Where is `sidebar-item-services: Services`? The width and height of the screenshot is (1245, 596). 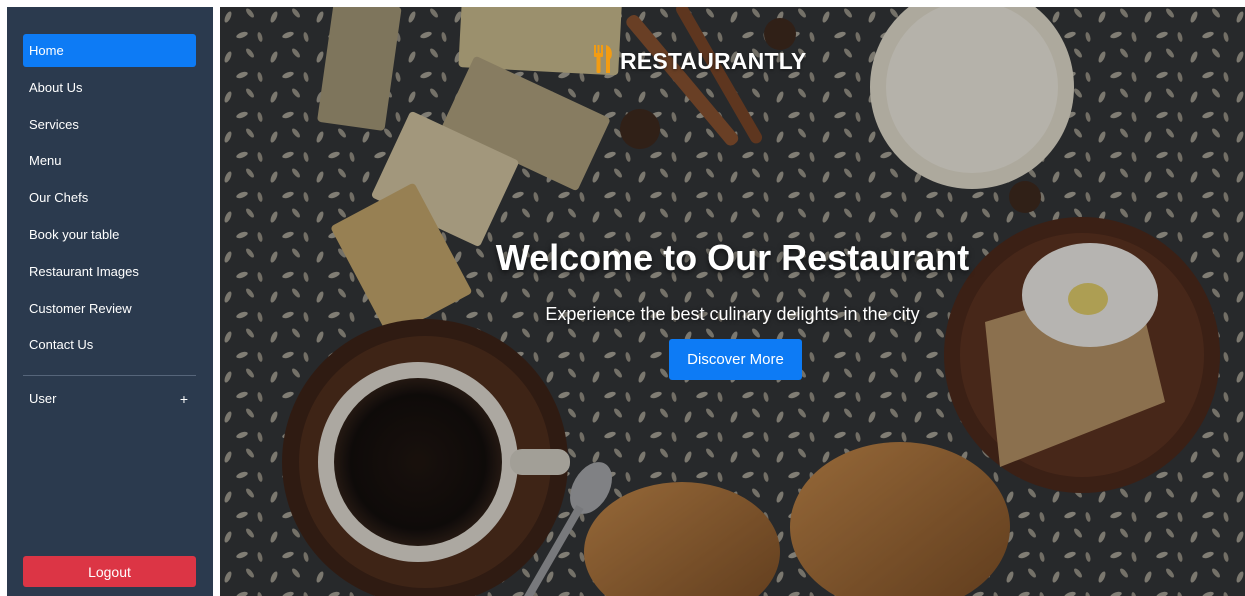
sidebar-item-services: Services is located at coordinates (109, 124).